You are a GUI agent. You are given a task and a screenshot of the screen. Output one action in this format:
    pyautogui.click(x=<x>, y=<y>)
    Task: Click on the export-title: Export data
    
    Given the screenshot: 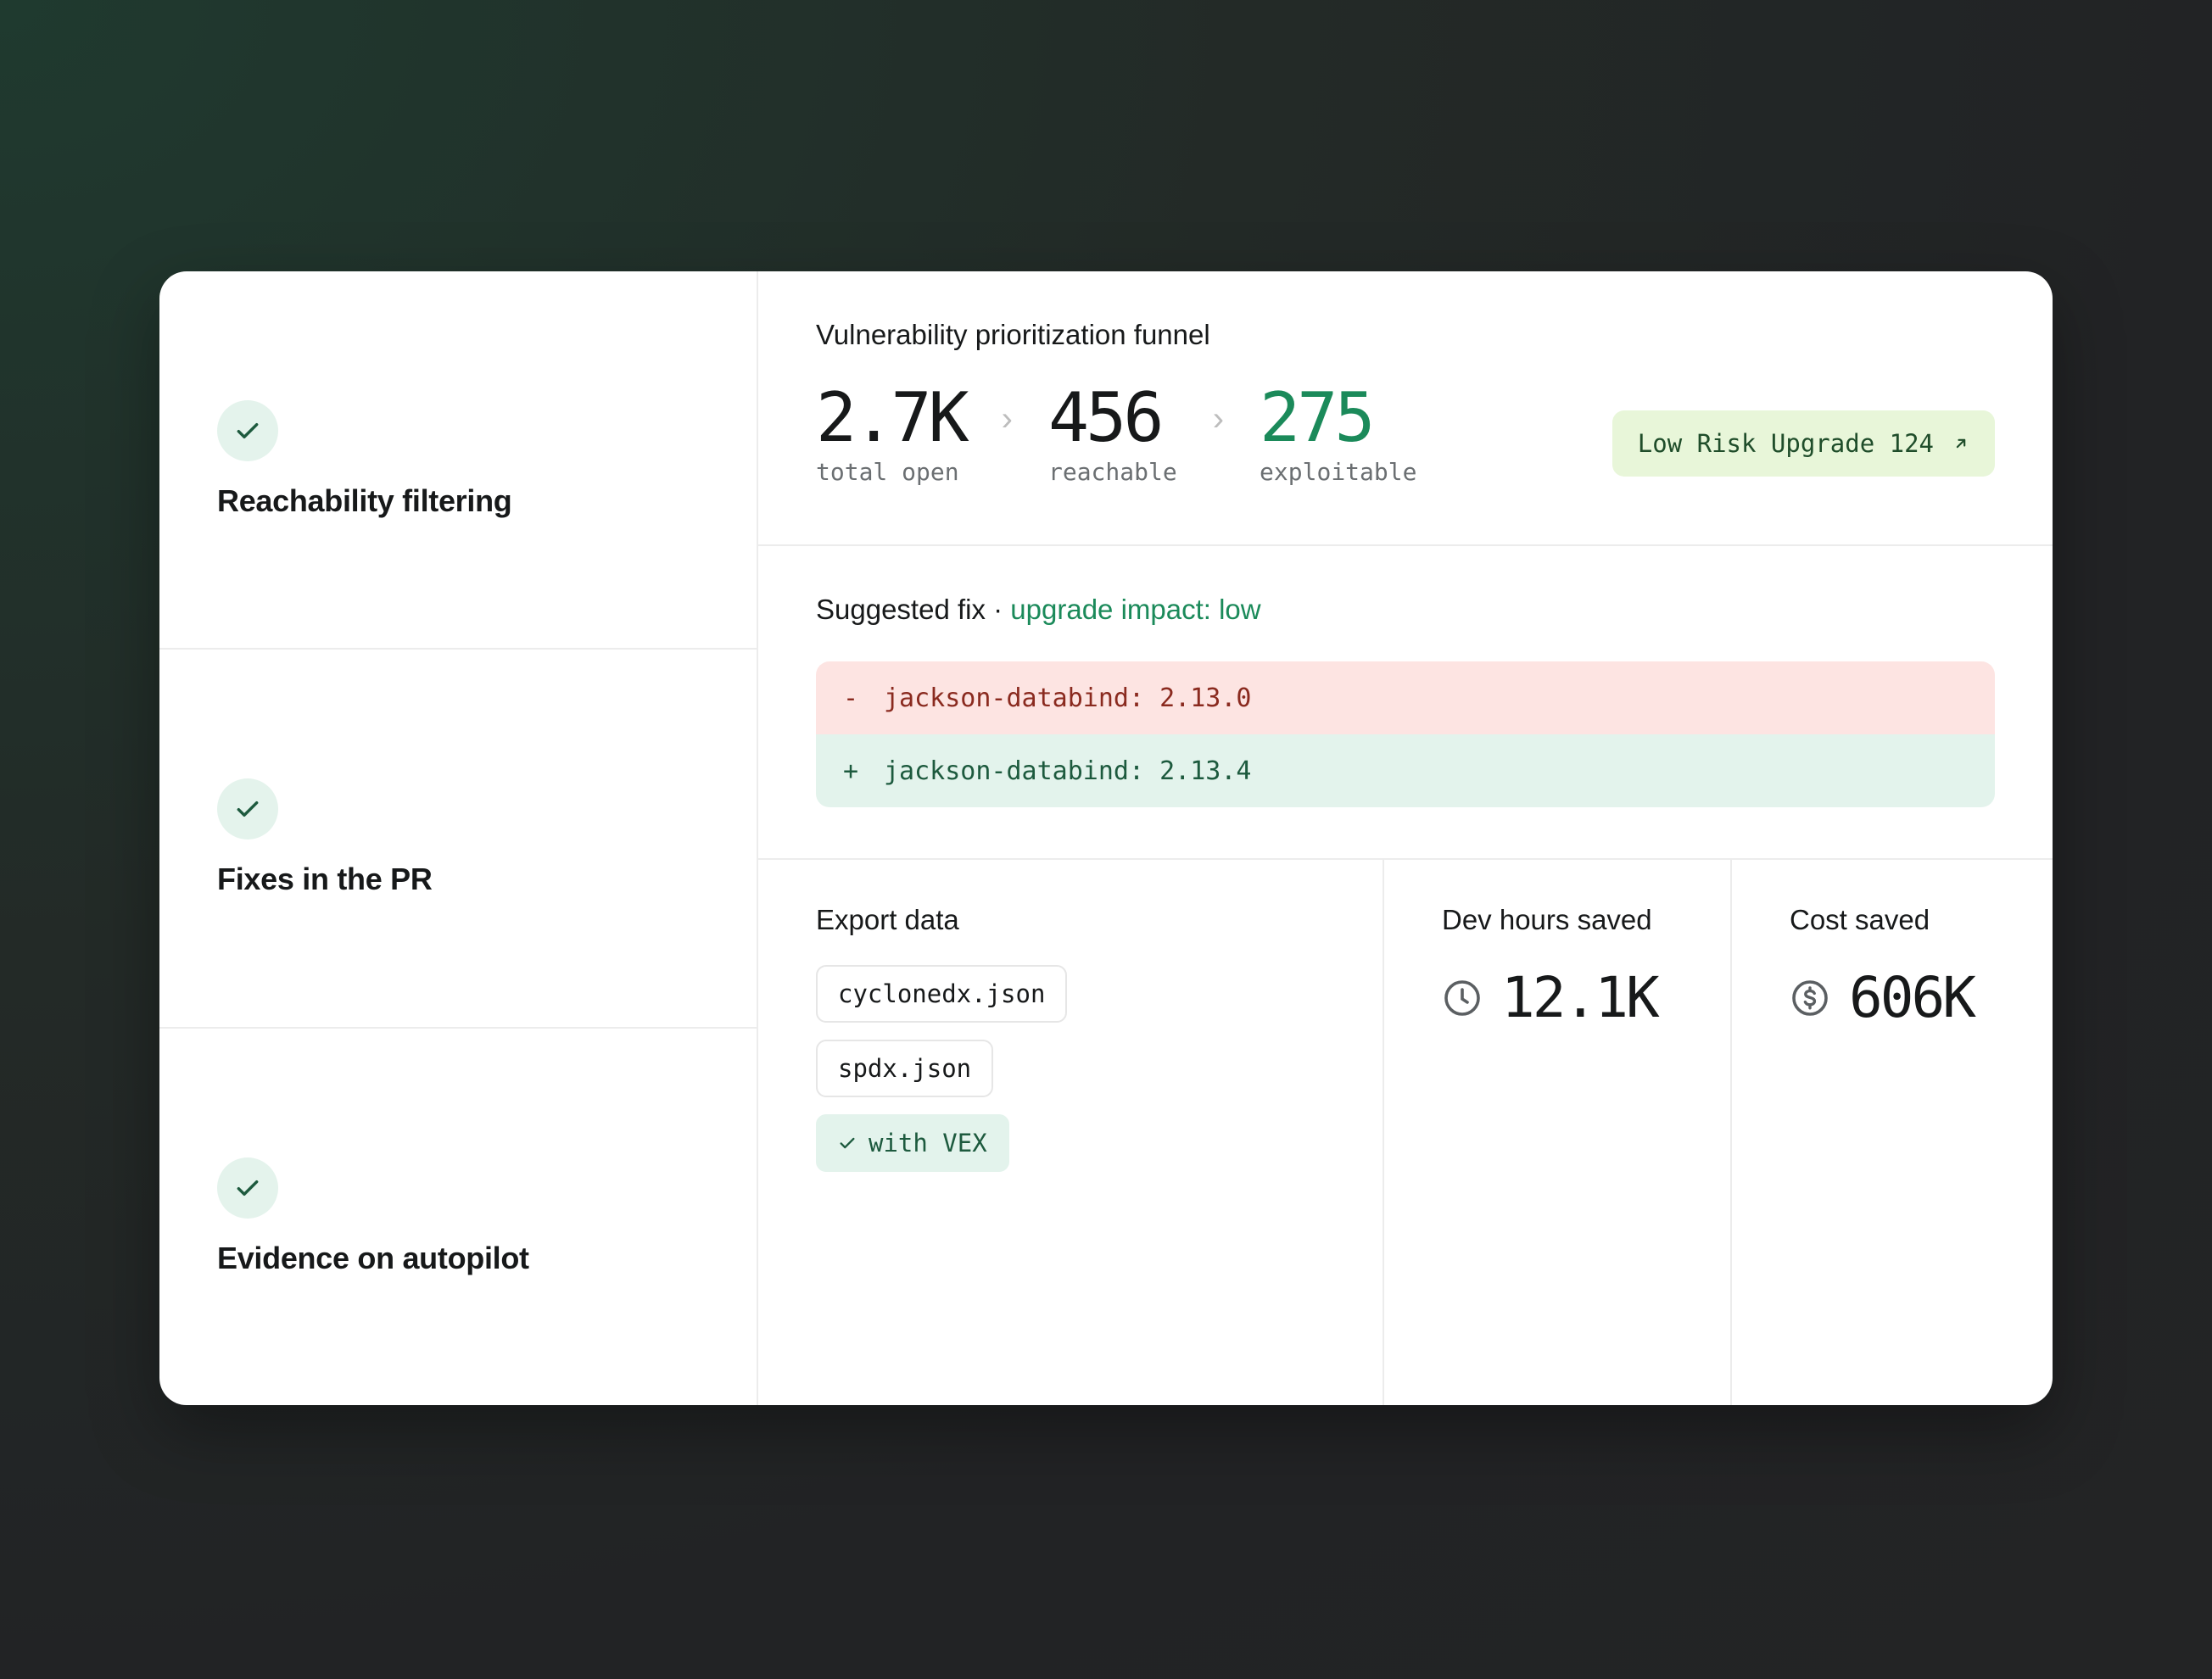 What is the action you would take?
    pyautogui.click(x=887, y=919)
    